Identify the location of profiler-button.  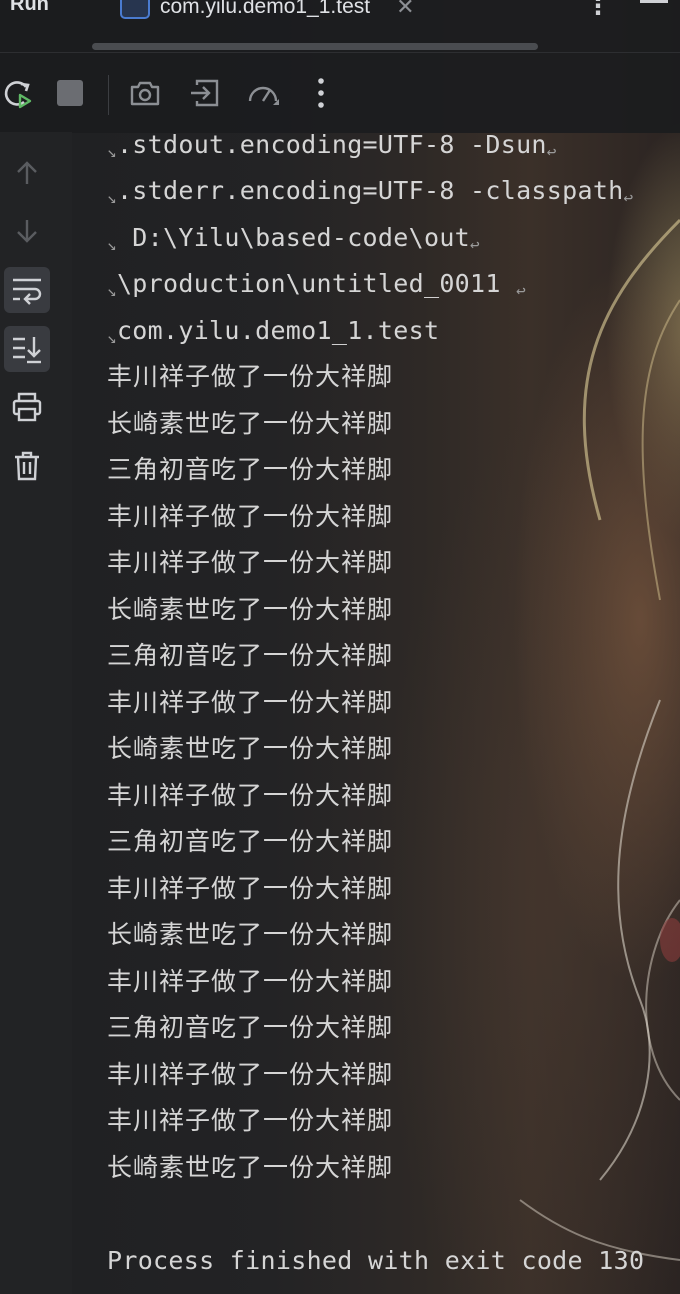
(263, 93).